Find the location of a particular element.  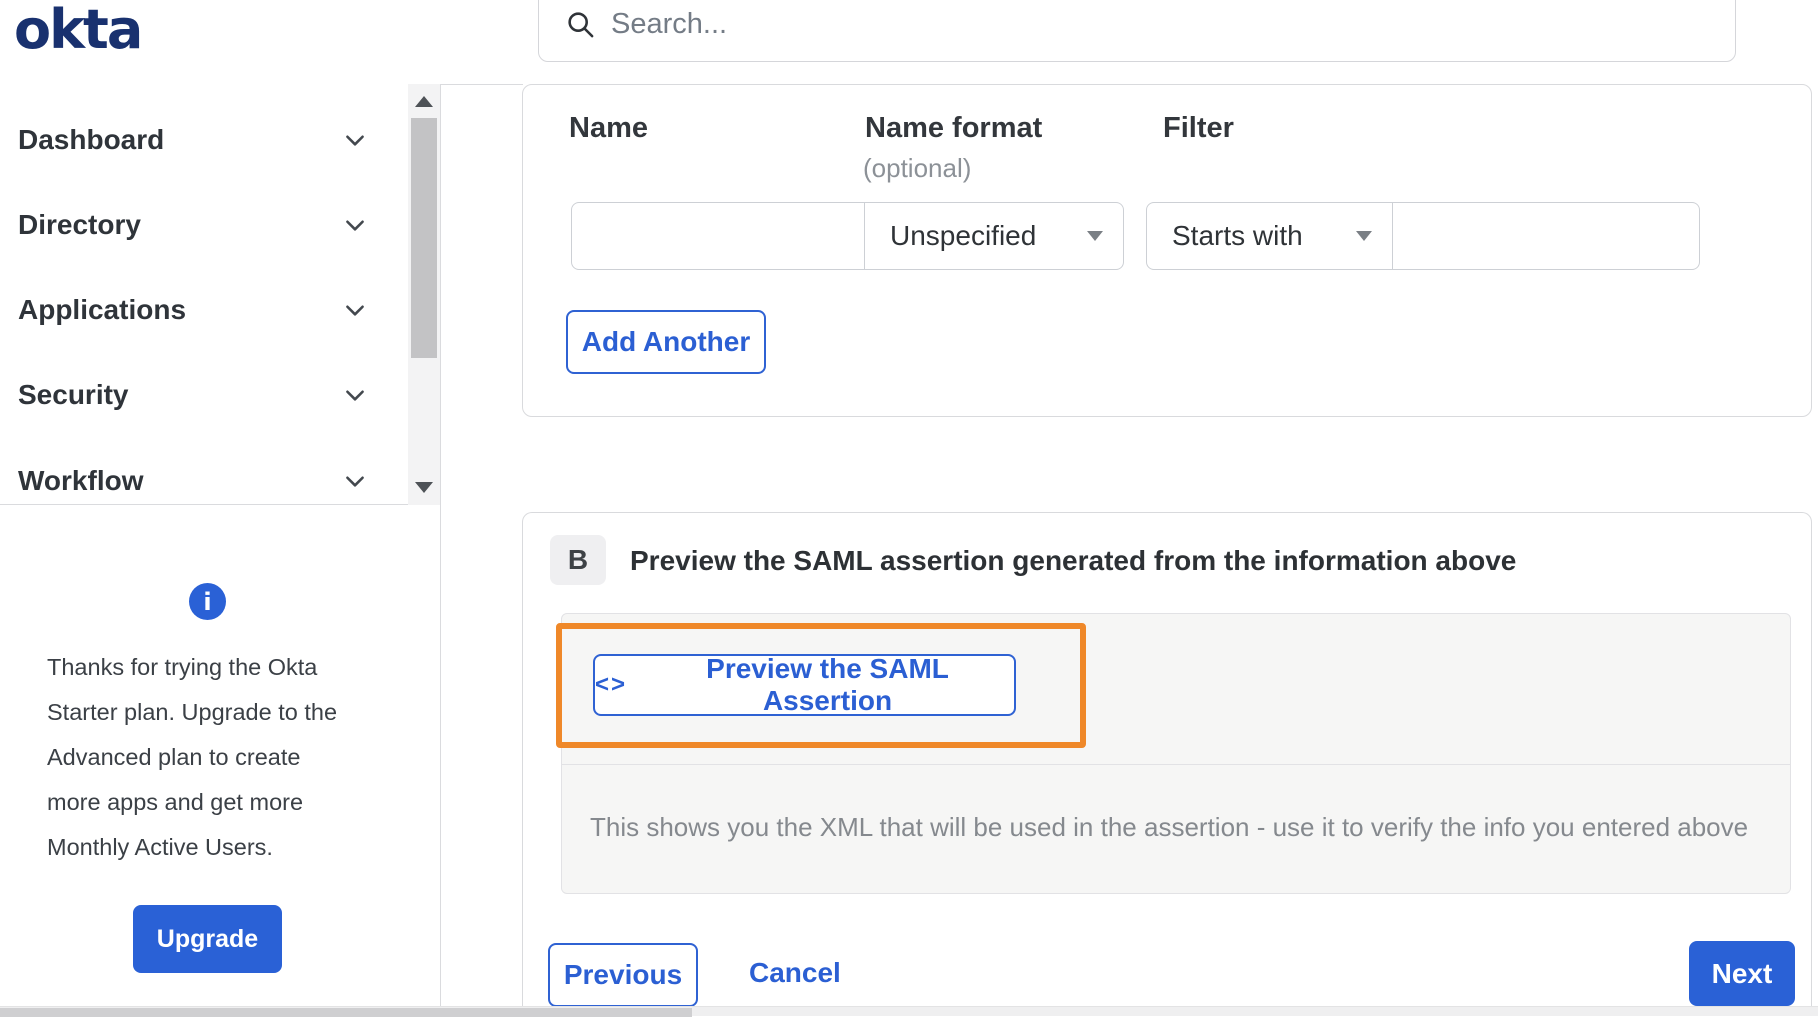

name-format-hint: (optional) is located at coordinates (917, 168).